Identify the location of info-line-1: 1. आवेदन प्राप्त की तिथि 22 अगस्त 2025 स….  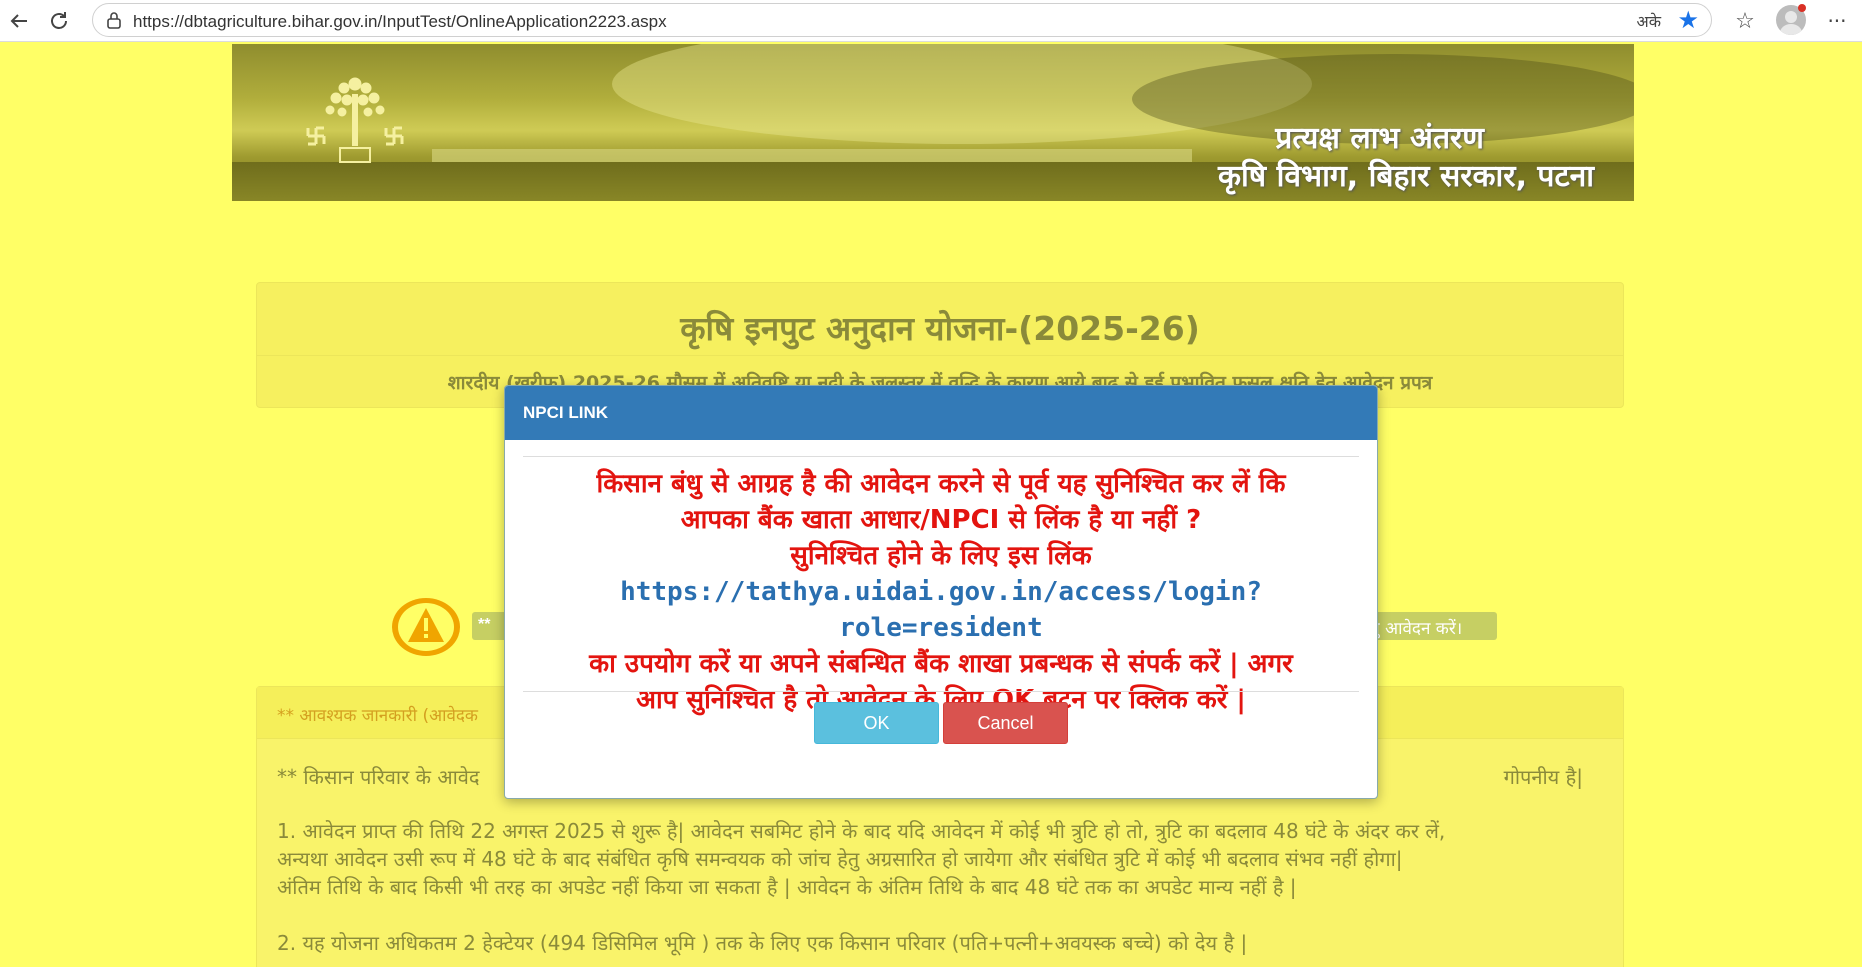
(861, 831).